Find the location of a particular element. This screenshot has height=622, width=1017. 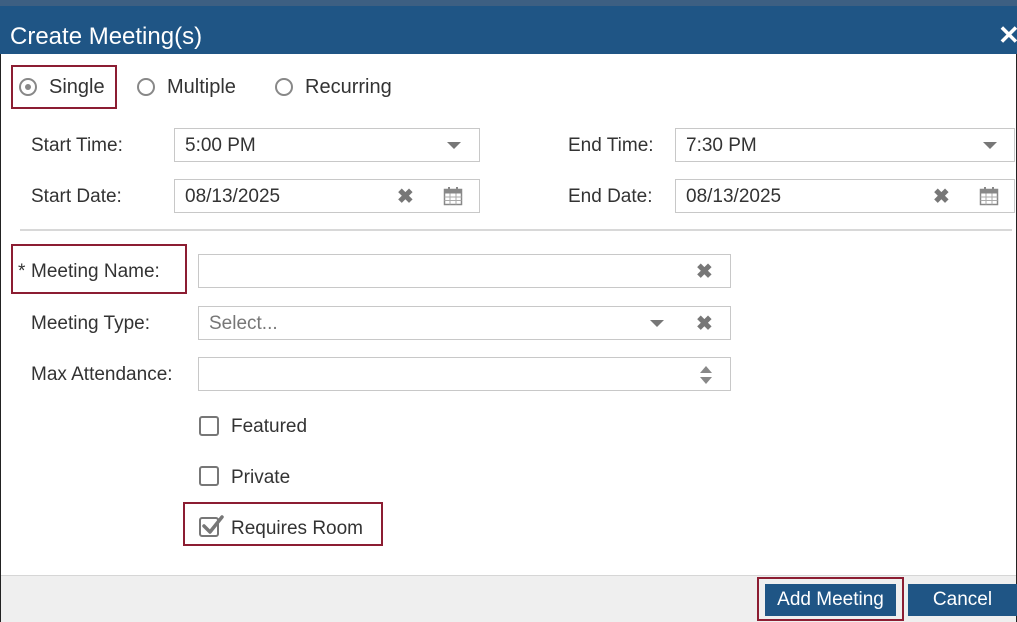

spinner-arrows-icon is located at coordinates (706, 375).